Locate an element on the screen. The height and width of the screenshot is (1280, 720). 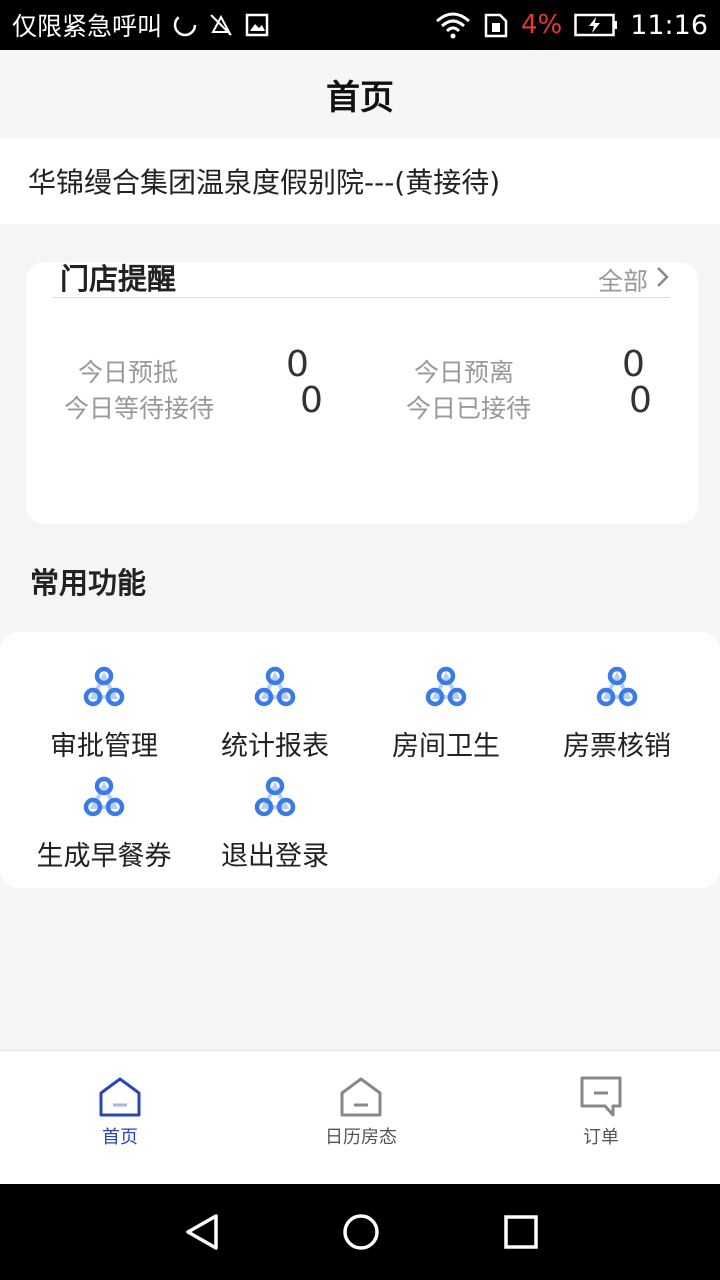
no-notification-icon is located at coordinates (221, 25).